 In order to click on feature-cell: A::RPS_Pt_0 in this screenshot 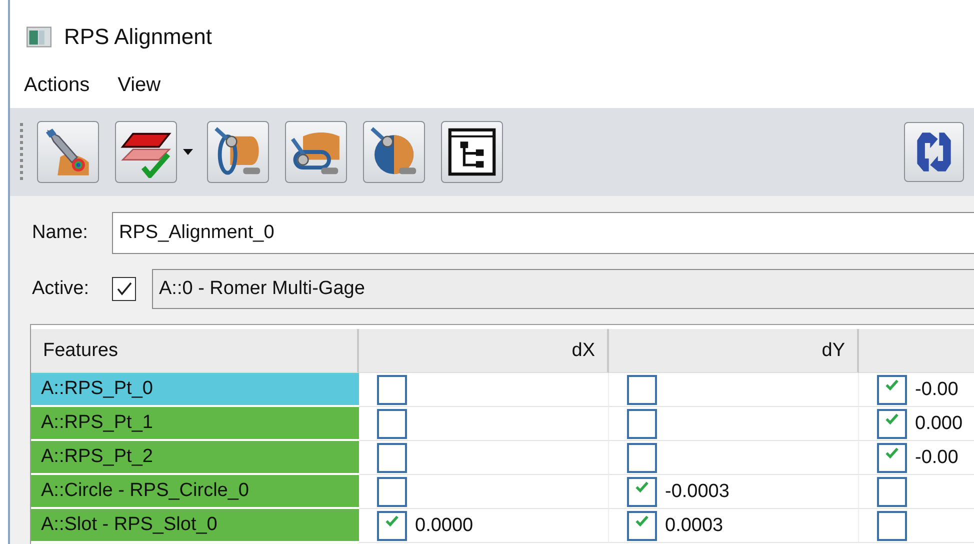, I will do `click(195, 390)`.